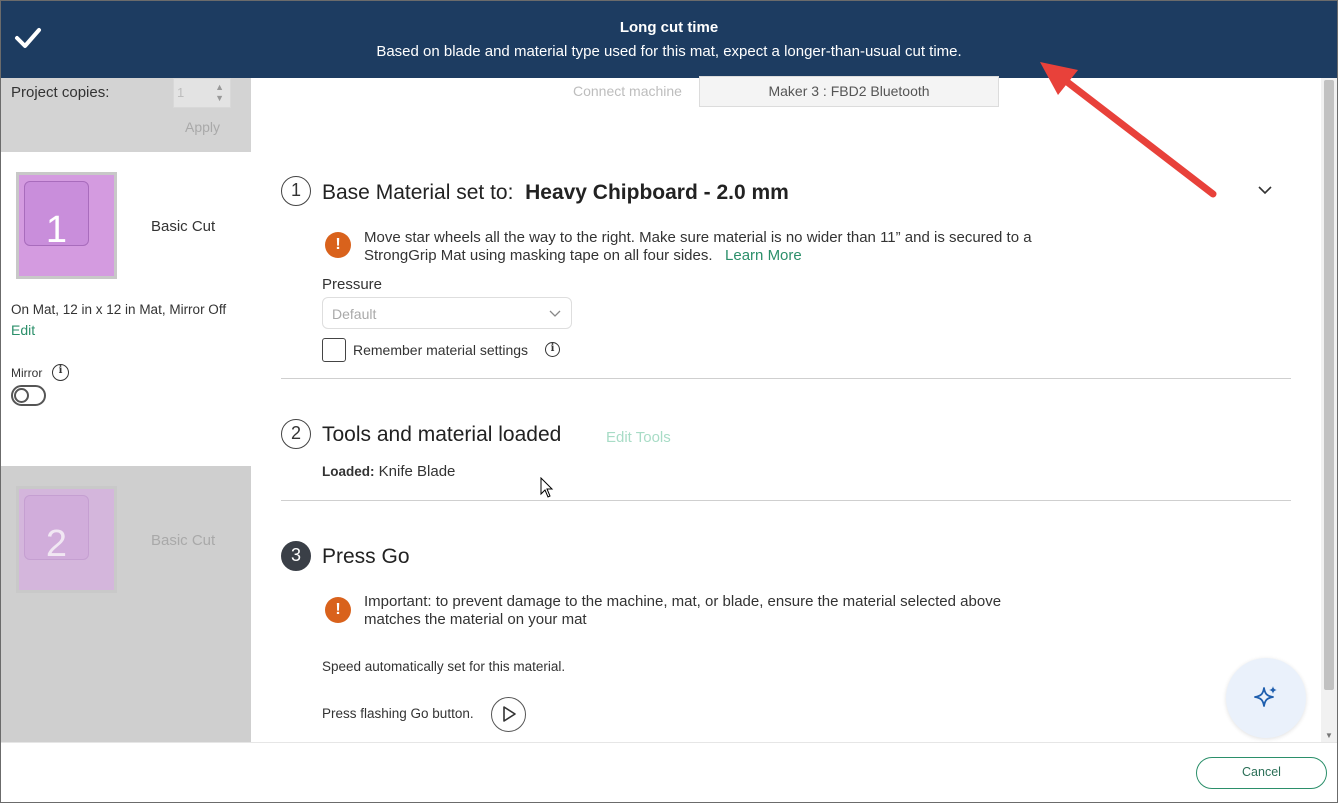 The height and width of the screenshot is (803, 1338). Describe the element at coordinates (21, 395) in the screenshot. I see `toggle-knob` at that location.